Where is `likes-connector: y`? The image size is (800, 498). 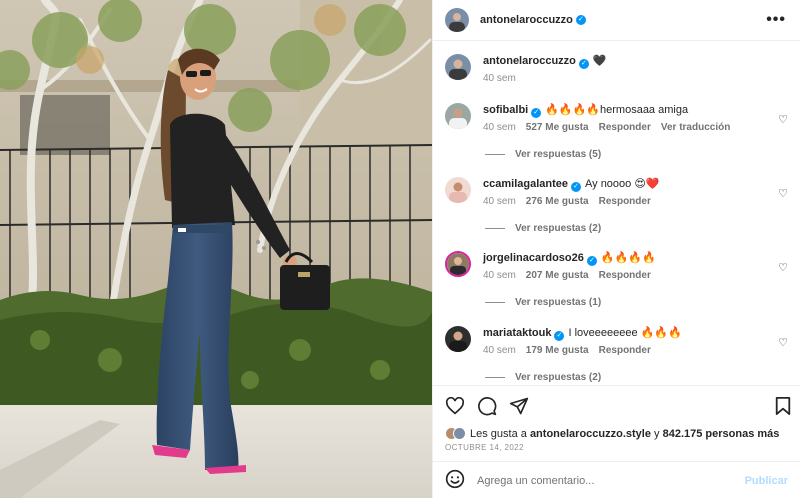
likes-connector: y is located at coordinates (657, 433).